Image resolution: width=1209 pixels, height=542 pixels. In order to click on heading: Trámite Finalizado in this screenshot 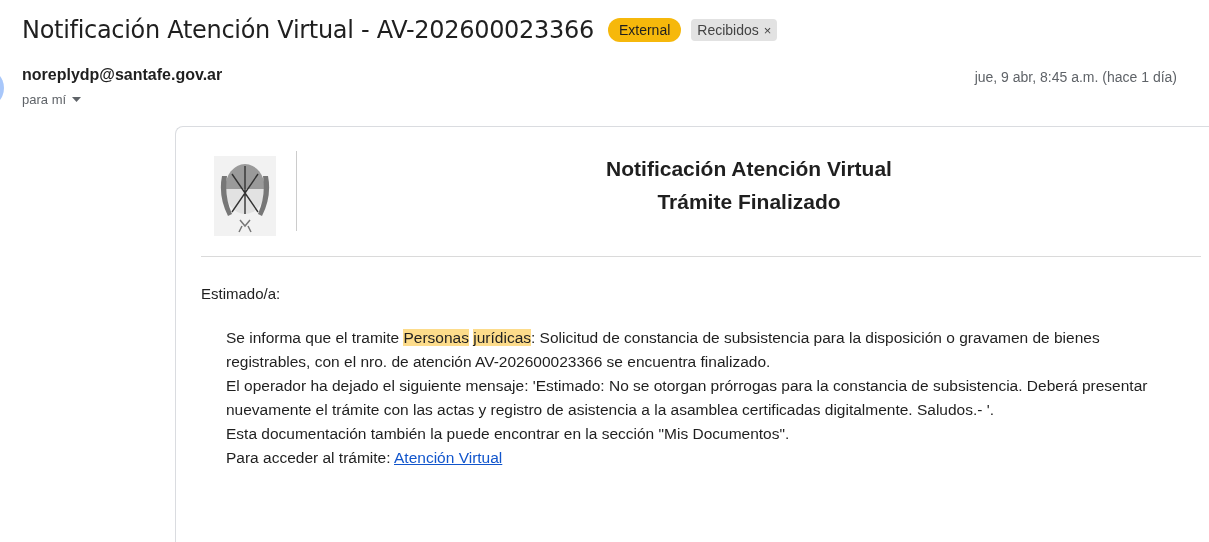, I will do `click(749, 202)`.